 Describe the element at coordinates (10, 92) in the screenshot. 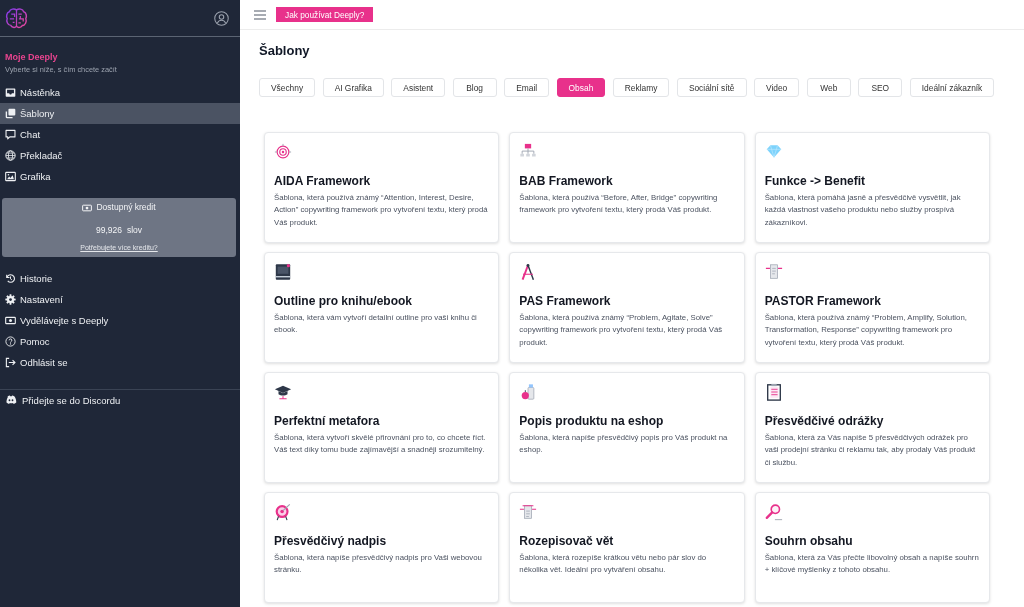

I see `tray-icon` at that location.